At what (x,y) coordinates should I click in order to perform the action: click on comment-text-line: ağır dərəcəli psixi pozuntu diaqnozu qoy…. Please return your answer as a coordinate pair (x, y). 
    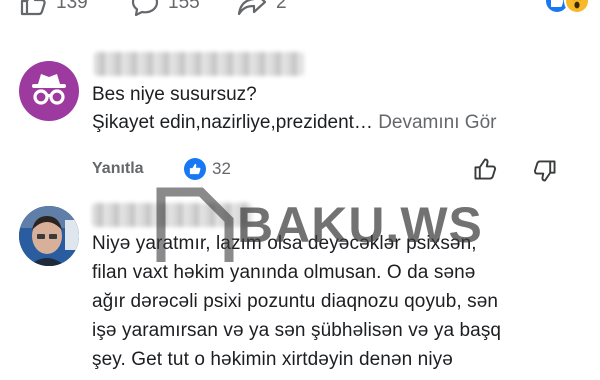
    Looking at the image, I should click on (295, 301).